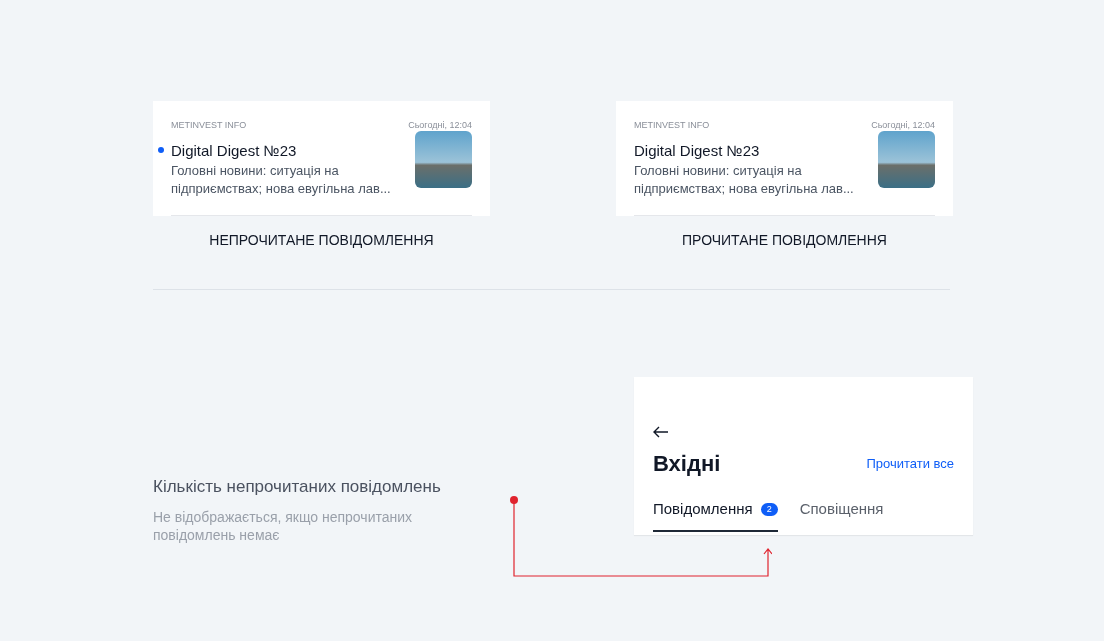 The height and width of the screenshot is (641, 1104). What do you see at coordinates (769, 509) in the screenshot?
I see `count-badge: 2` at bounding box center [769, 509].